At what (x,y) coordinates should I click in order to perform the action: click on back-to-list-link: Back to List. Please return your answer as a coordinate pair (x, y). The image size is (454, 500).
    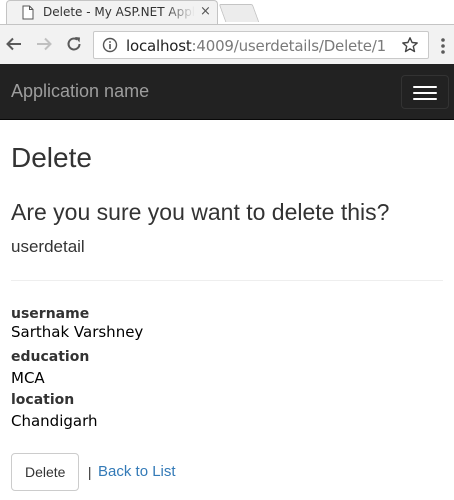
    Looking at the image, I should click on (137, 472).